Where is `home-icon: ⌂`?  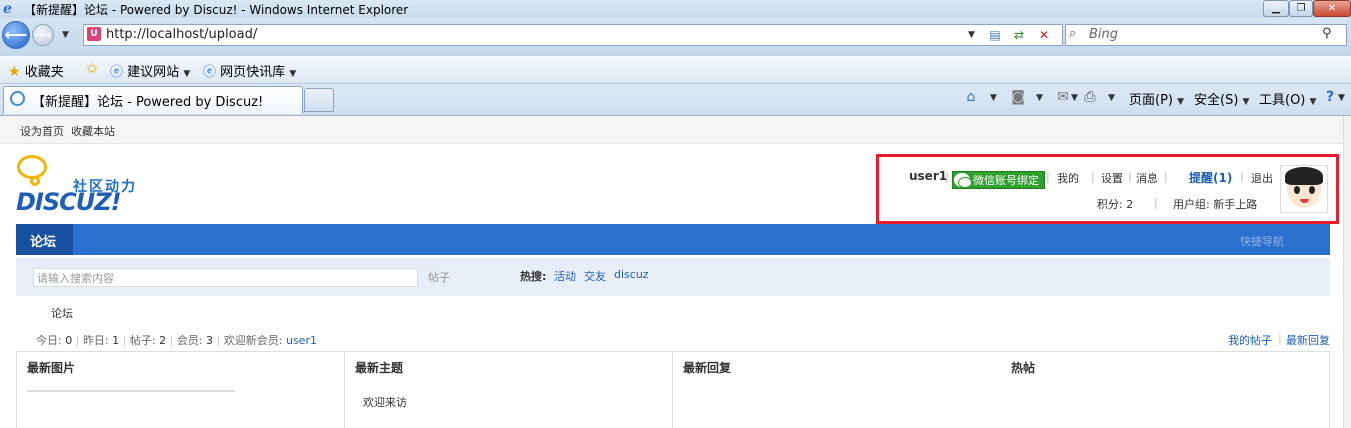 home-icon: ⌂ is located at coordinates (971, 97).